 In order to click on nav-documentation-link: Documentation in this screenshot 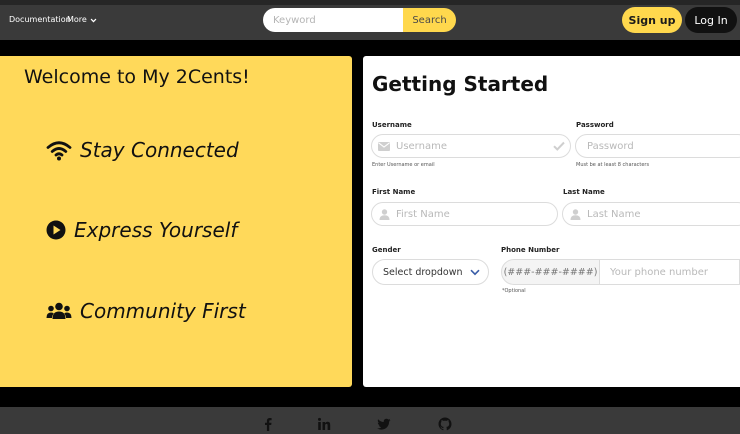, I will do `click(40, 20)`.